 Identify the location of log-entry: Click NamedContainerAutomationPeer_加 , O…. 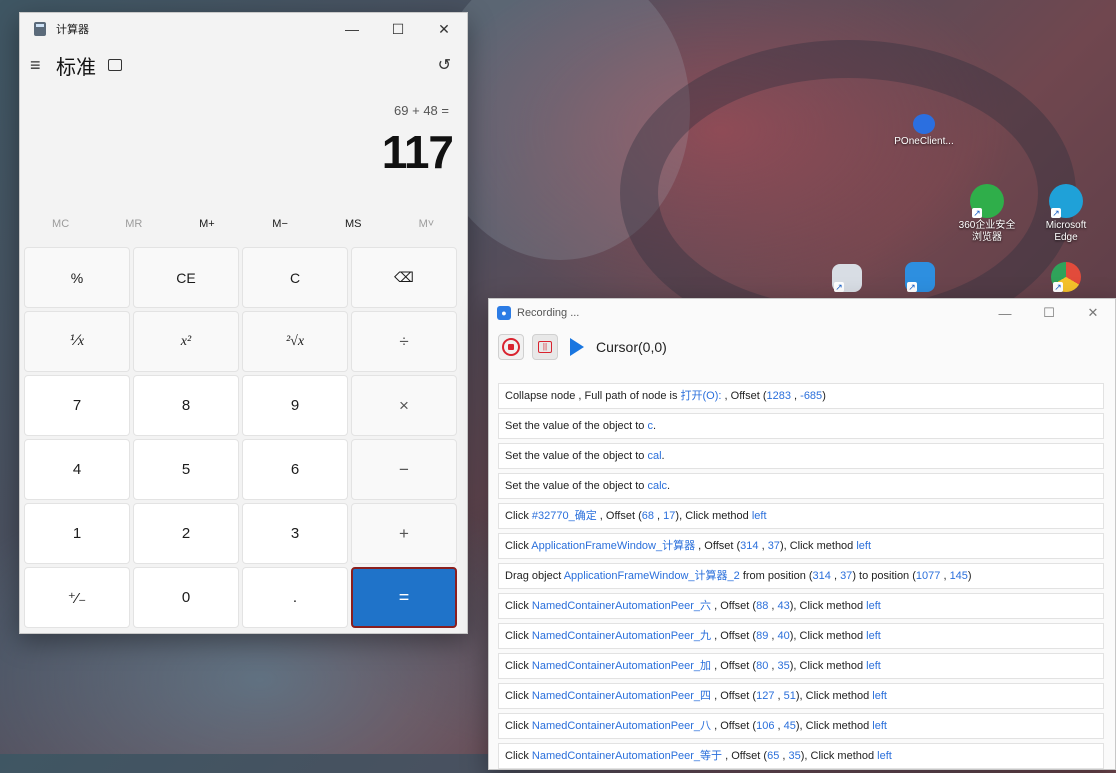
(801, 666).